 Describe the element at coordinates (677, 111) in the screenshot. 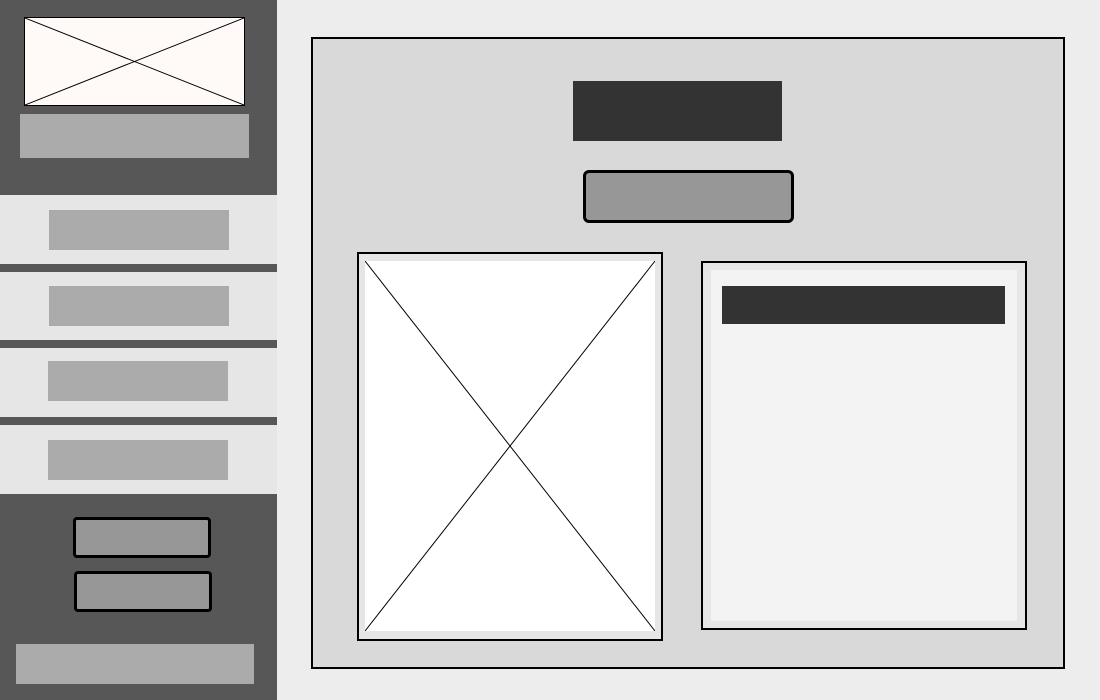

I see `main-heading-placeholder` at that location.